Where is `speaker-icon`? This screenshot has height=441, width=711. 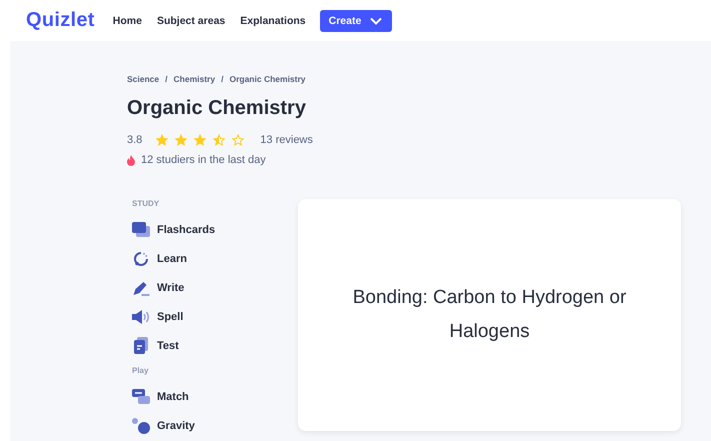 speaker-icon is located at coordinates (141, 317).